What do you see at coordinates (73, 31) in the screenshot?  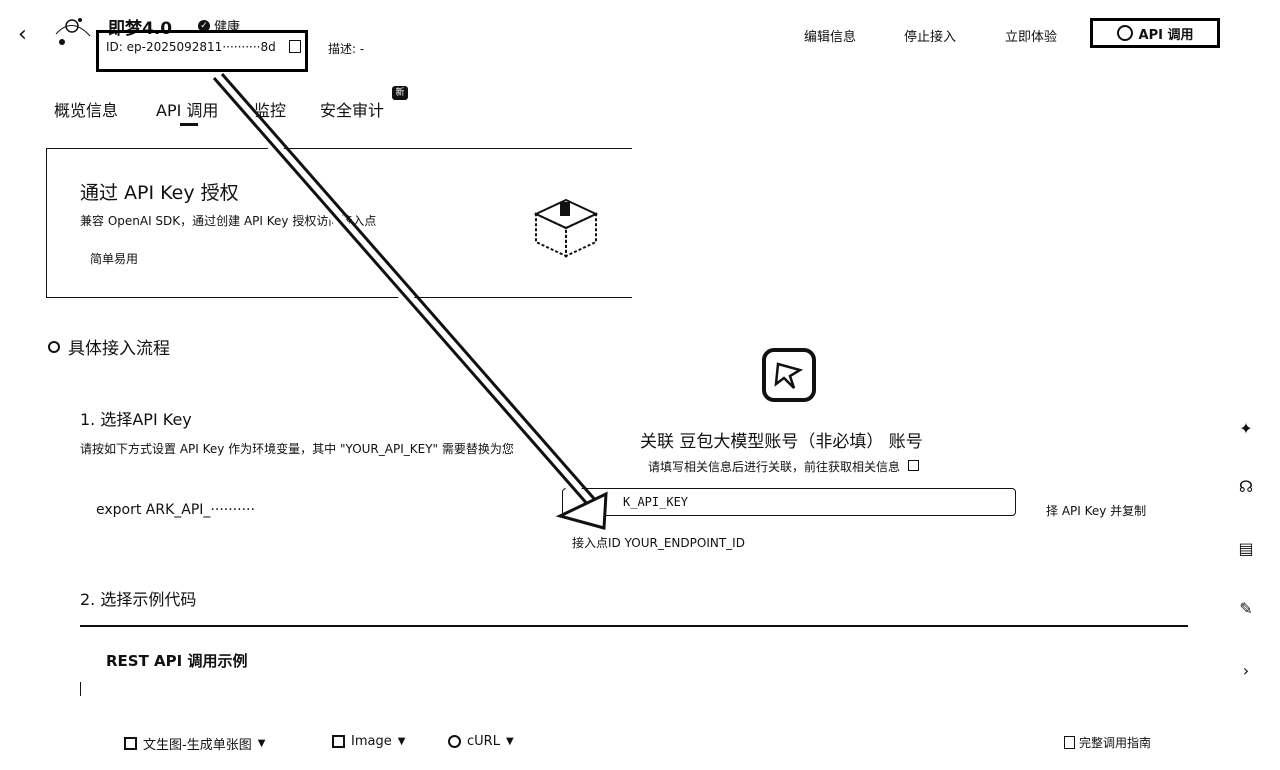 I see `app-logo` at bounding box center [73, 31].